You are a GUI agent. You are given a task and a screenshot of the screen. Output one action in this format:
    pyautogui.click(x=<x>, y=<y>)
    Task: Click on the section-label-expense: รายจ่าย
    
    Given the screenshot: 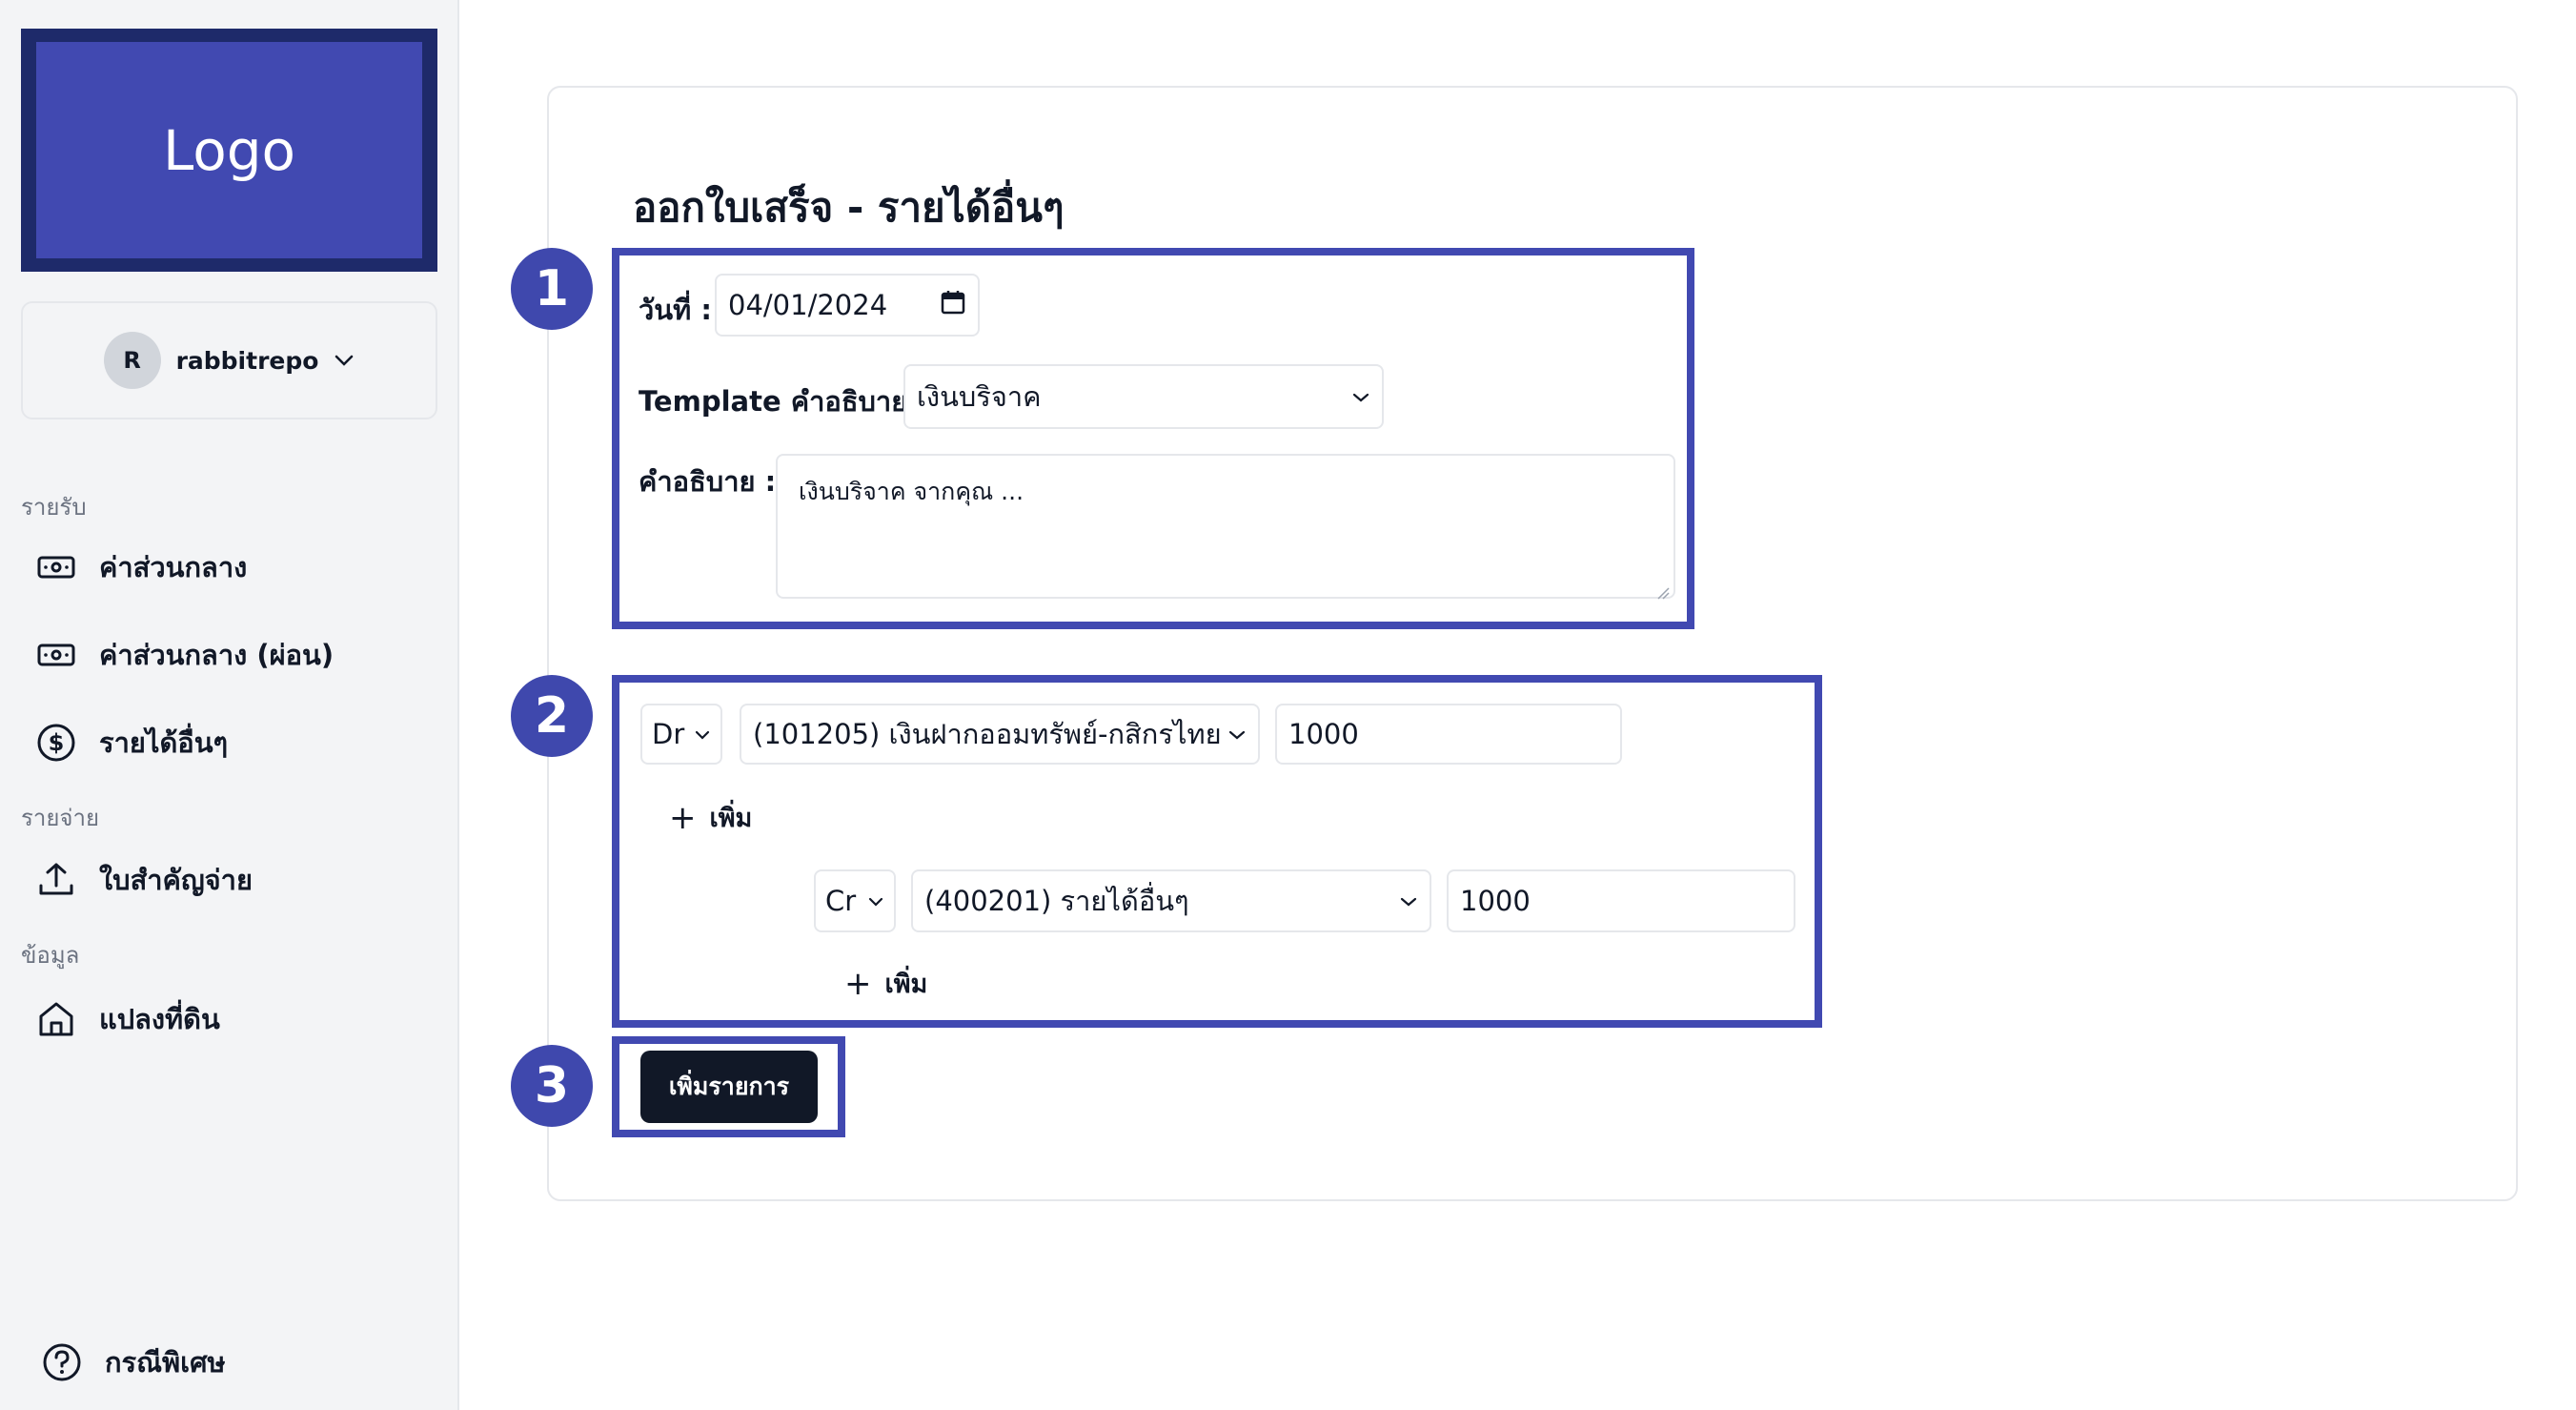 What is the action you would take?
    pyautogui.click(x=60, y=818)
    